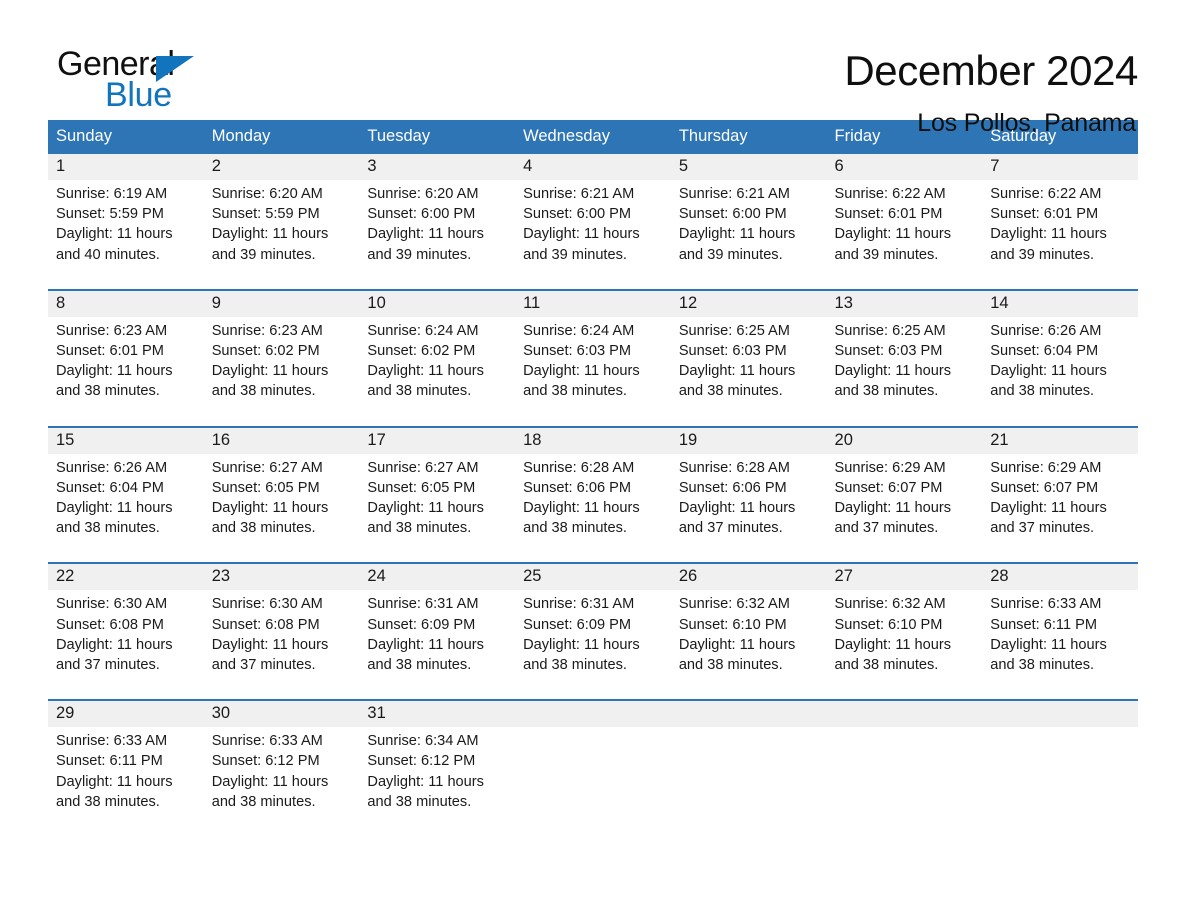  What do you see at coordinates (734, 330) in the screenshot?
I see `sunrise-text: Sunrise: 6:25 AM` at bounding box center [734, 330].